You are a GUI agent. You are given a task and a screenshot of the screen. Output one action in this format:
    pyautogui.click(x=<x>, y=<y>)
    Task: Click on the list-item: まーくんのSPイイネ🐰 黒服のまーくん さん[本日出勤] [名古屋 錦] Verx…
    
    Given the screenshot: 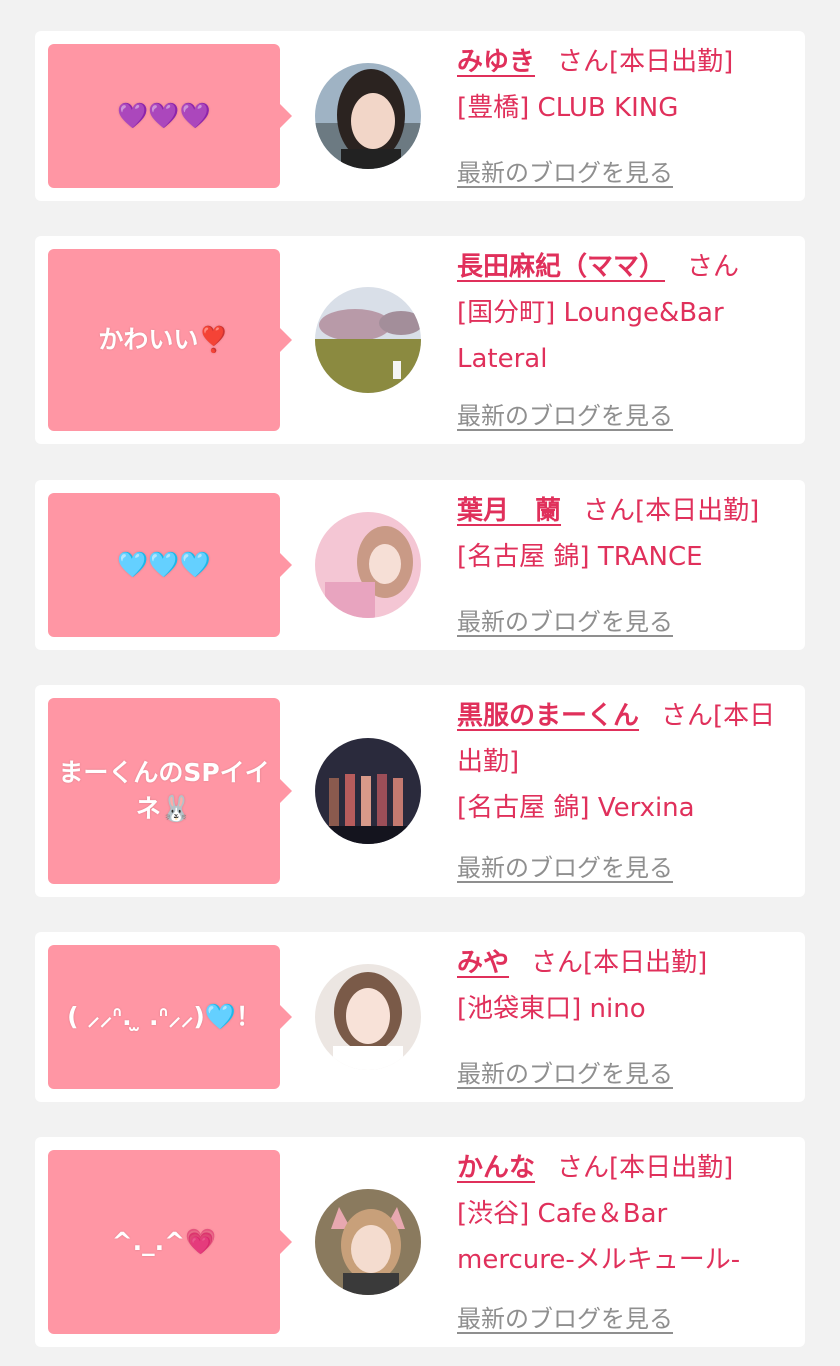 What is the action you would take?
    pyautogui.click(x=420, y=791)
    